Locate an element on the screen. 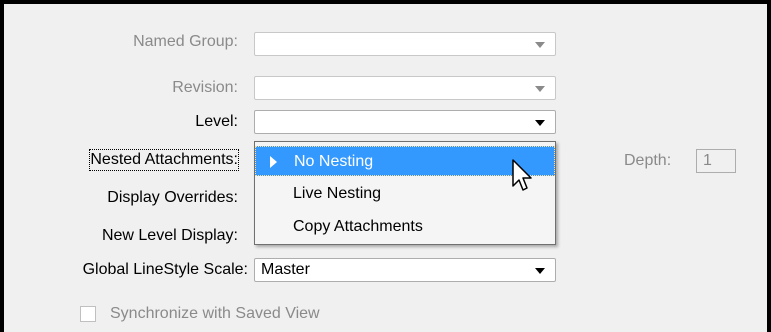 The image size is (771, 332). option-live-nesting: Live Nesting is located at coordinates (405, 194).